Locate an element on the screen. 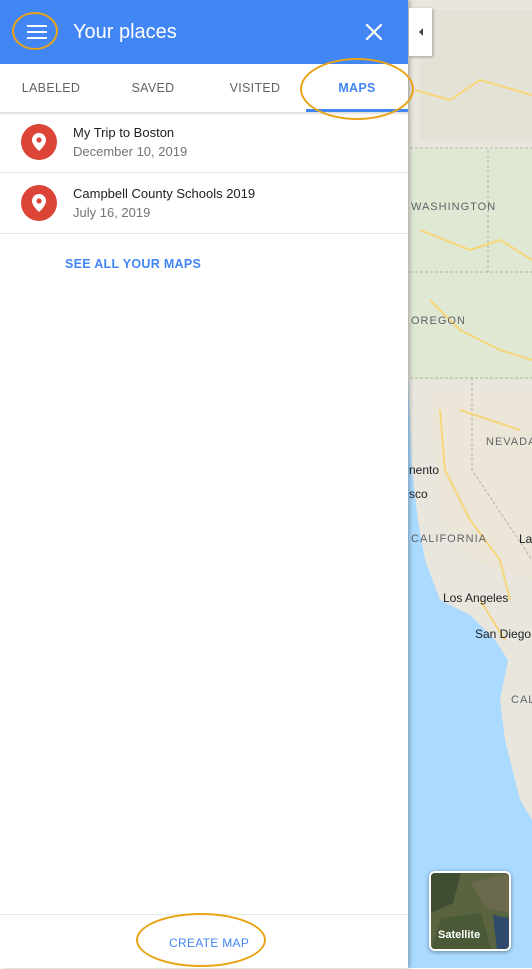 The width and height of the screenshot is (532, 969). collapse-panel-button is located at coordinates (420, 32).